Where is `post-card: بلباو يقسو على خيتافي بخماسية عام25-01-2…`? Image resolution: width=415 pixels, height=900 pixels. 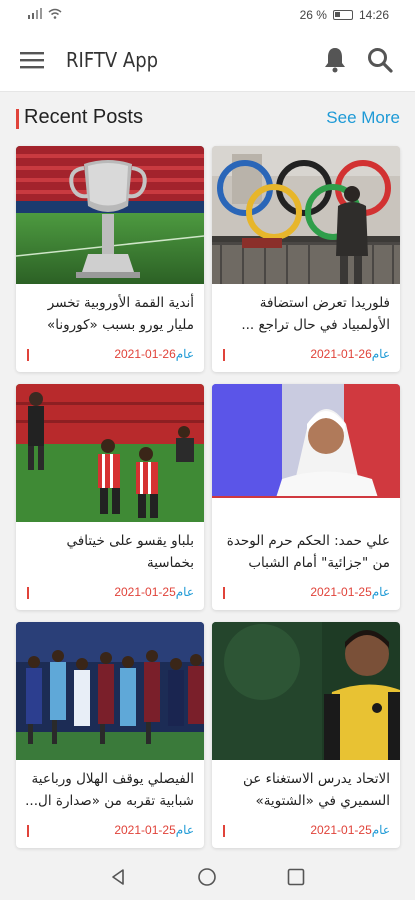
post-card: بلباو يقسو على خيتافي بخماسية عام25-01-2… is located at coordinates (110, 497).